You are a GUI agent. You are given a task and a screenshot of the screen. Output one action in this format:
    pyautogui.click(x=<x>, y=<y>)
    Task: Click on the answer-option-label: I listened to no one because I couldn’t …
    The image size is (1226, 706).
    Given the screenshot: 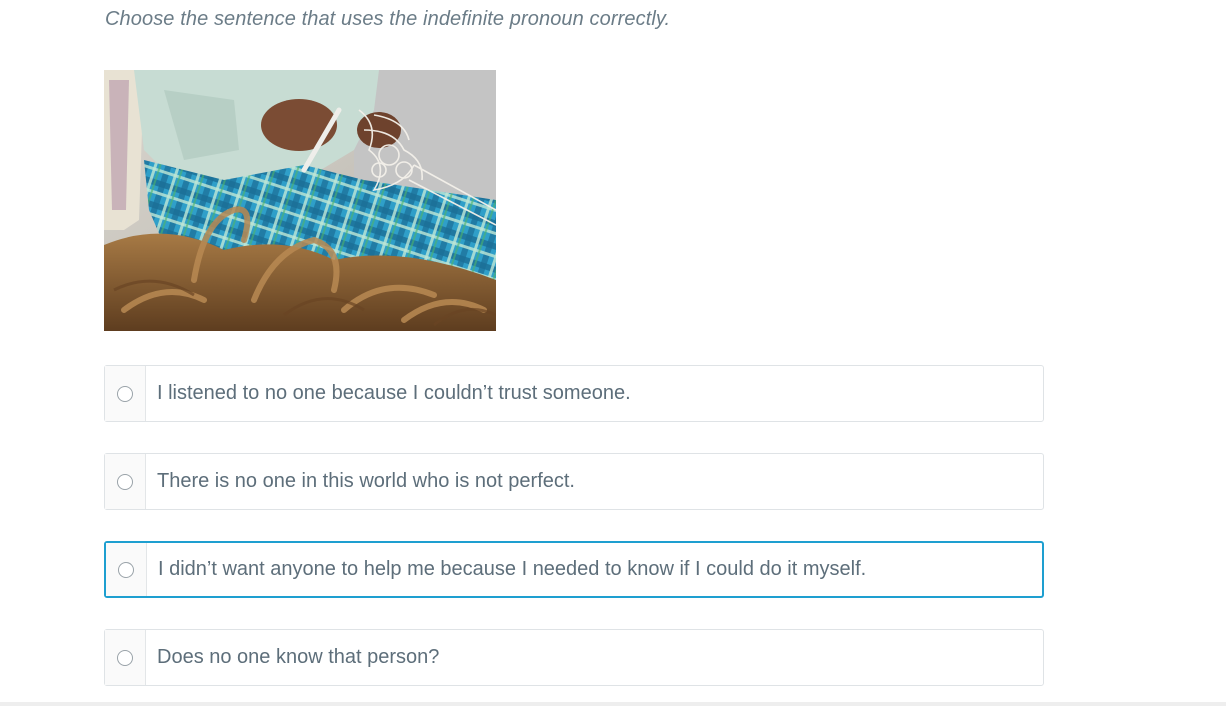 What is the action you would take?
    pyautogui.click(x=394, y=393)
    